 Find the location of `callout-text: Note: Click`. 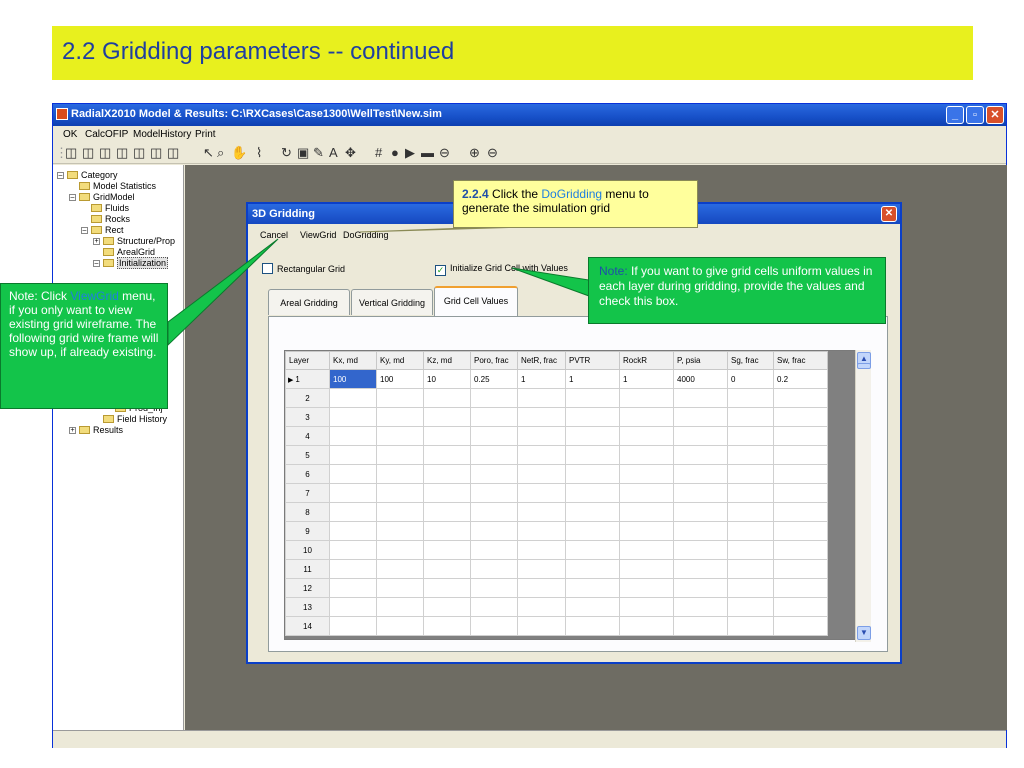

callout-text: Note: Click is located at coordinates (40, 296).